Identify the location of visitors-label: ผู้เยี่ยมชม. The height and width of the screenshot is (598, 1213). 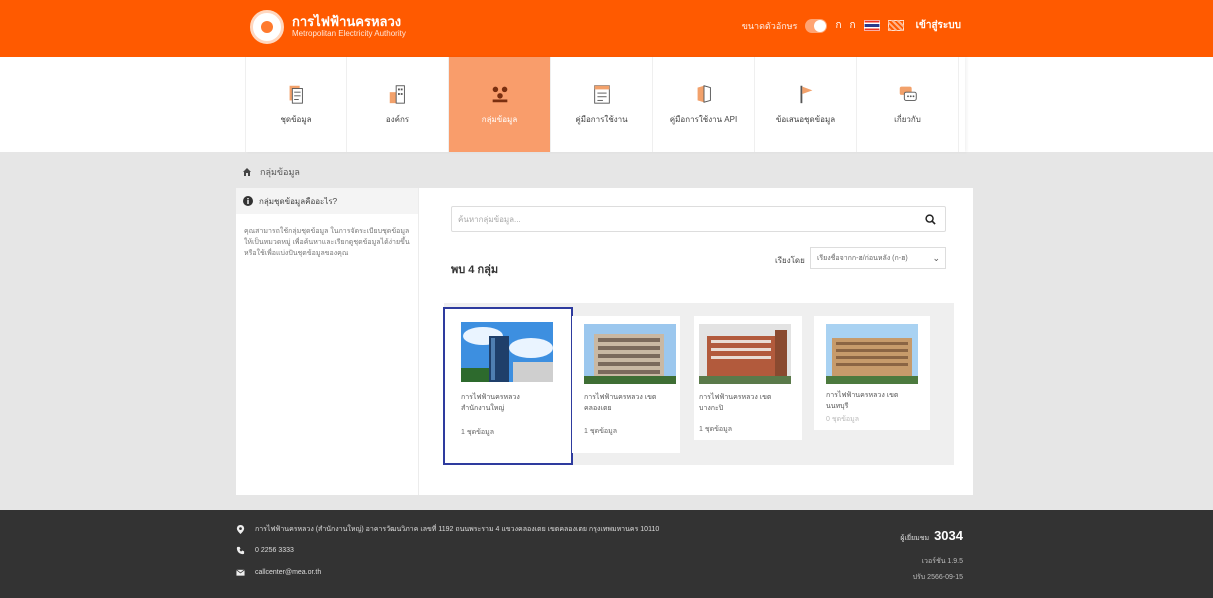
(915, 538).